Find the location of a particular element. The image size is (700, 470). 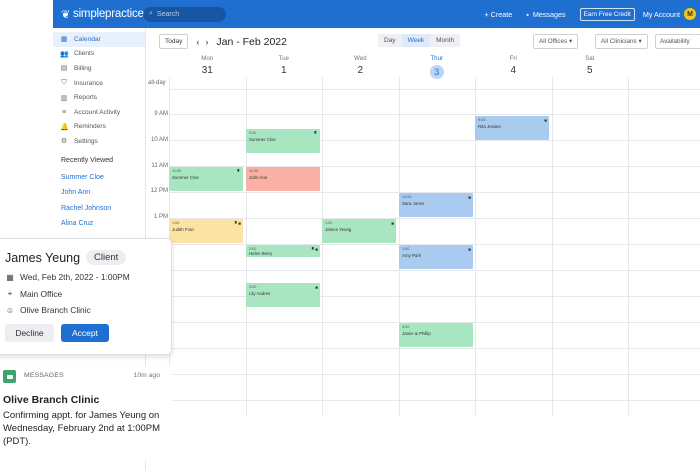

day-header-mon: Mon 31 is located at coordinates (207, 65).